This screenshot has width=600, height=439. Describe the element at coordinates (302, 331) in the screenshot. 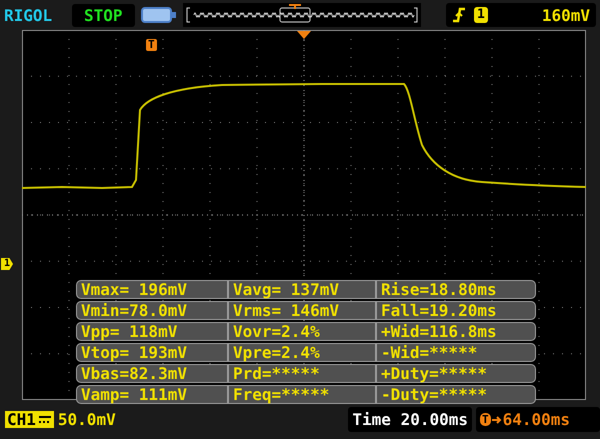

I see `measurement-cell: Vovr=2.4%` at that location.